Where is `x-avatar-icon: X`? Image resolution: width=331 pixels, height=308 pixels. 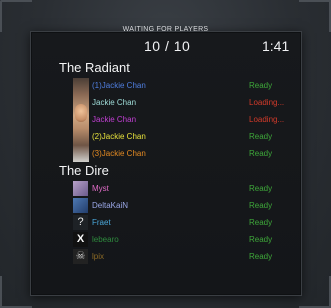 x-avatar-icon: X is located at coordinates (80, 239).